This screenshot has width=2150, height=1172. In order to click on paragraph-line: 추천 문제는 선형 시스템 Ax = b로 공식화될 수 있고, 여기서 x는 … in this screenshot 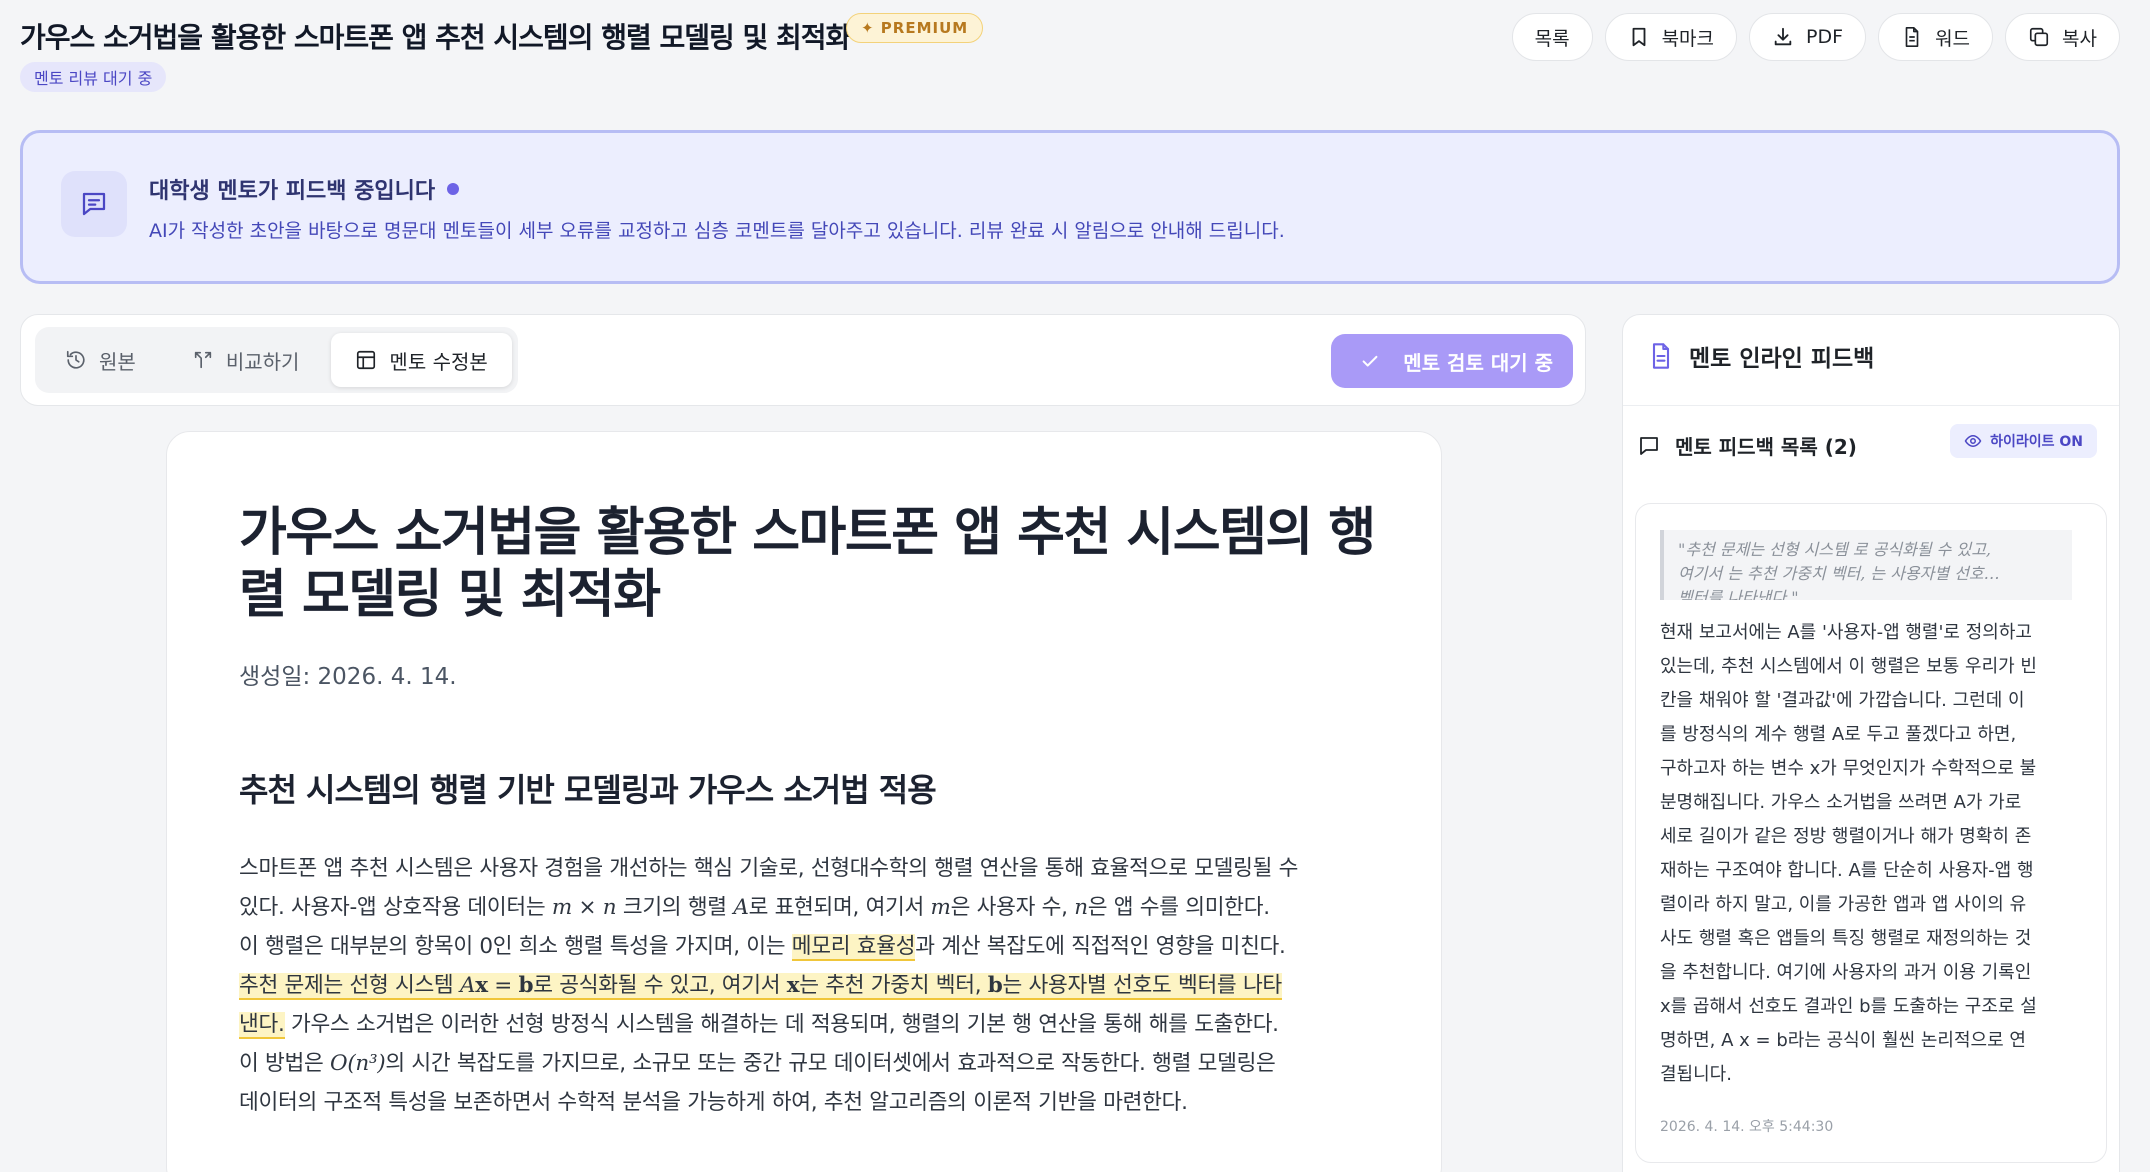, I will do `click(814, 985)`.